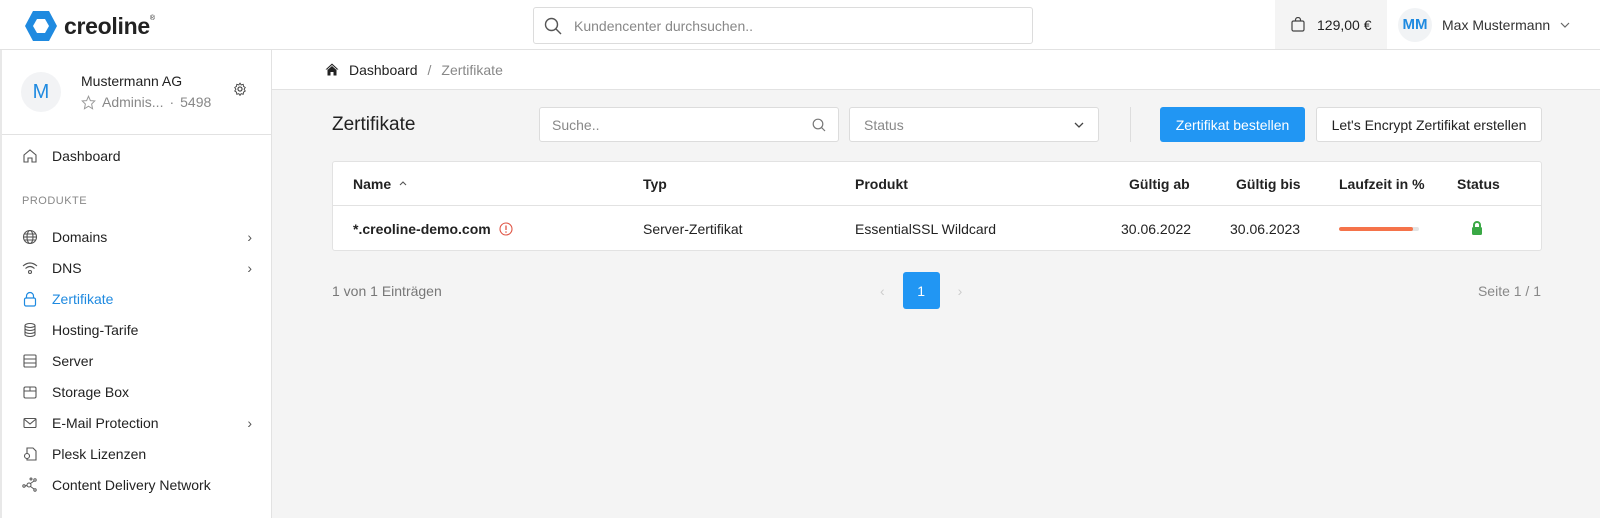 This screenshot has height=518, width=1600. I want to click on runtime-progress-bar, so click(1379, 229).